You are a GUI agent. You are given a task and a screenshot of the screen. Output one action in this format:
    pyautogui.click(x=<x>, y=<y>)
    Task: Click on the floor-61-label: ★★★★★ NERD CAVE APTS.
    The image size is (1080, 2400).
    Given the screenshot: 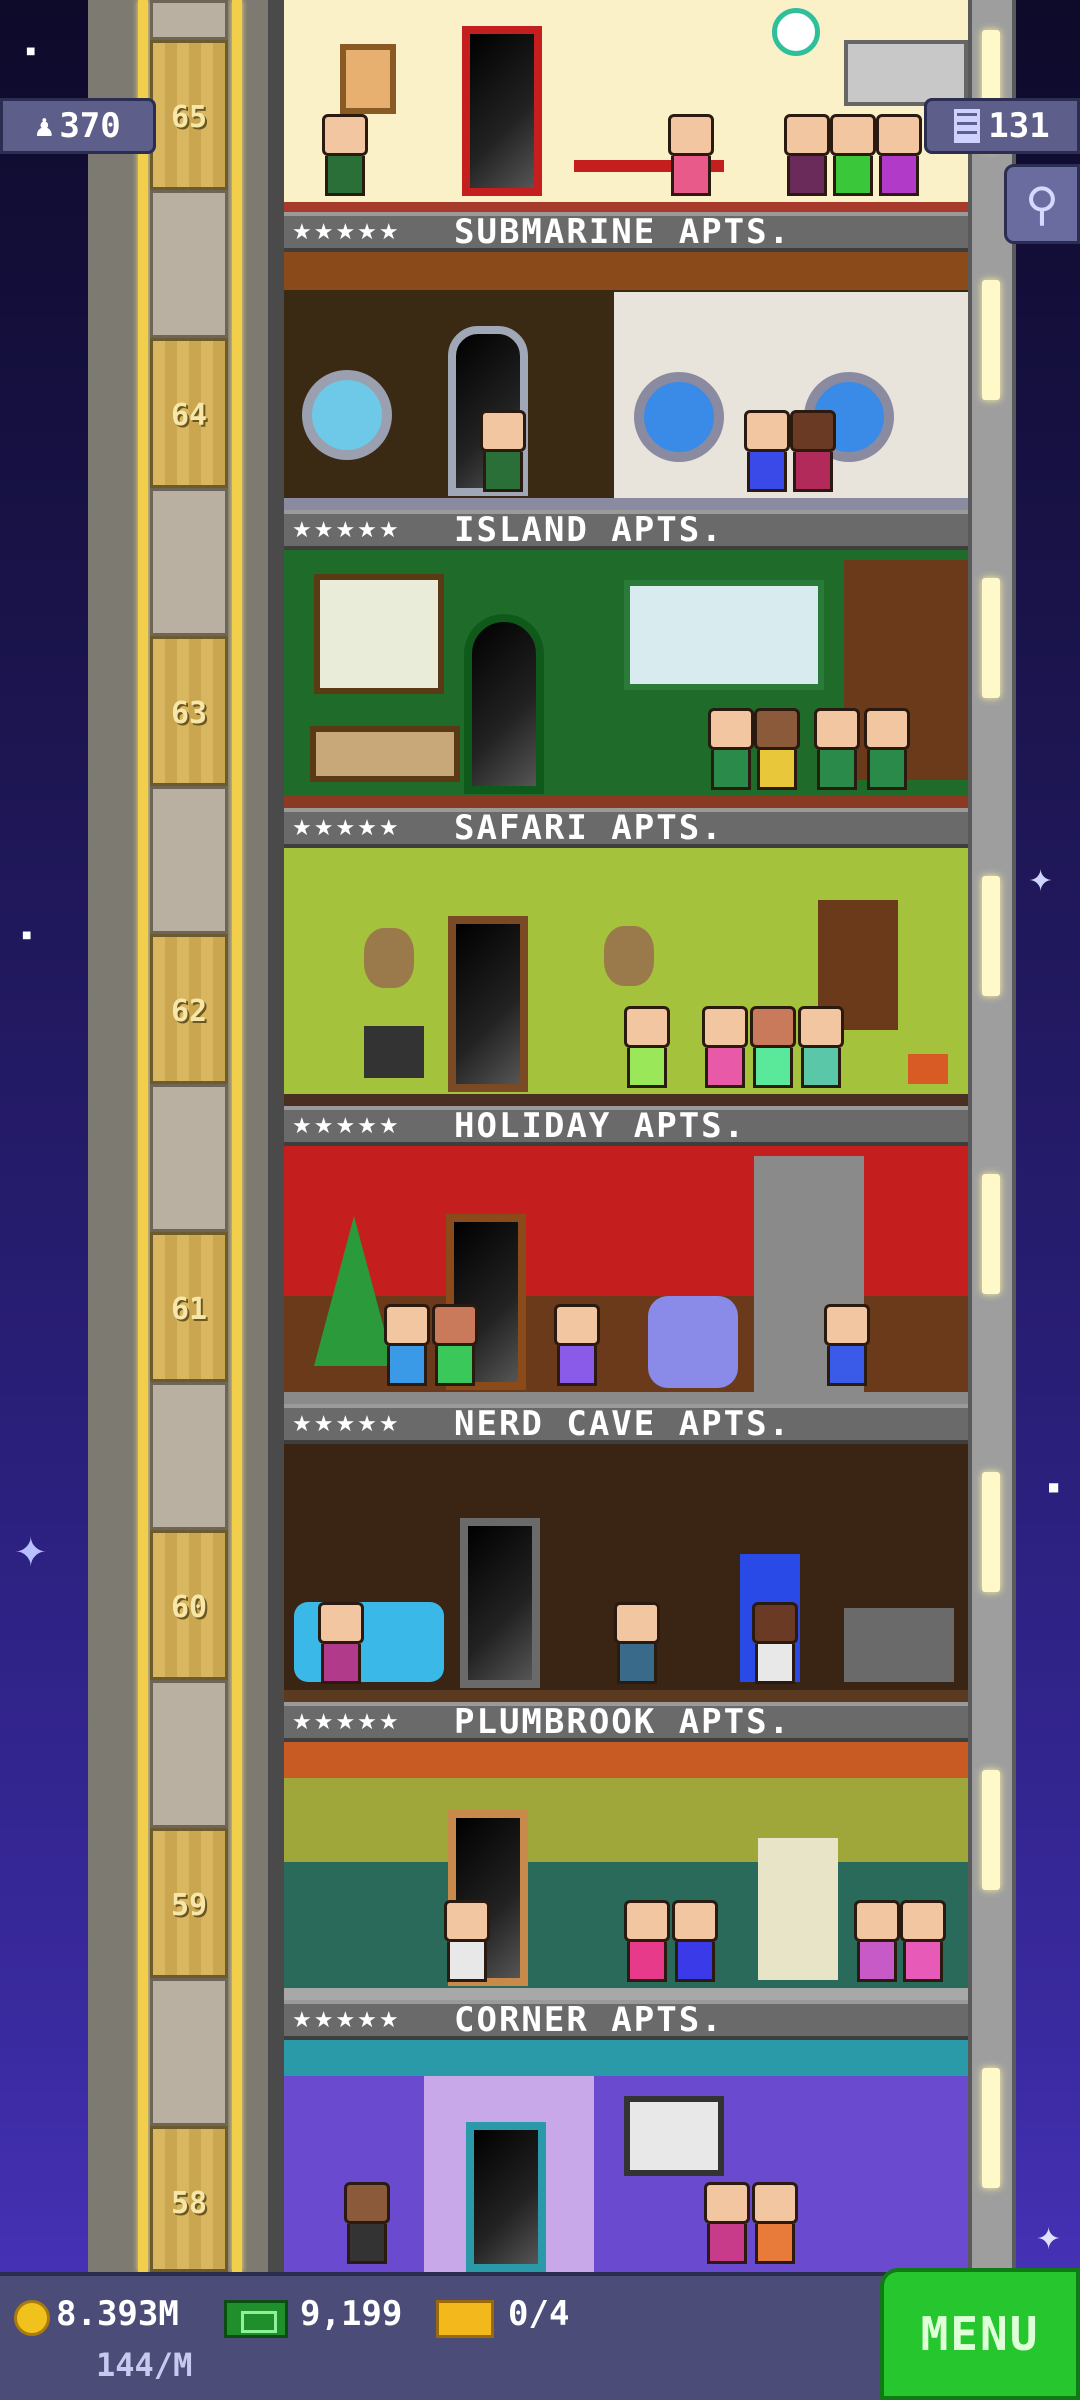 What is the action you would take?
    pyautogui.click(x=626, y=1424)
    